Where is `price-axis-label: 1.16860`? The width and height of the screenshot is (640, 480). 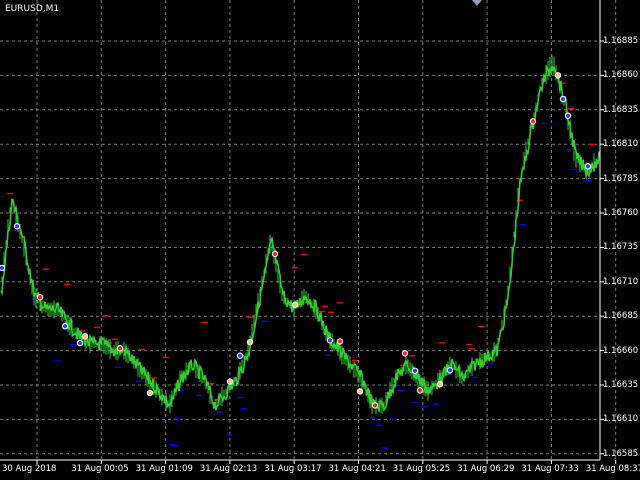 price-axis-label: 1.16860 is located at coordinates (621, 75).